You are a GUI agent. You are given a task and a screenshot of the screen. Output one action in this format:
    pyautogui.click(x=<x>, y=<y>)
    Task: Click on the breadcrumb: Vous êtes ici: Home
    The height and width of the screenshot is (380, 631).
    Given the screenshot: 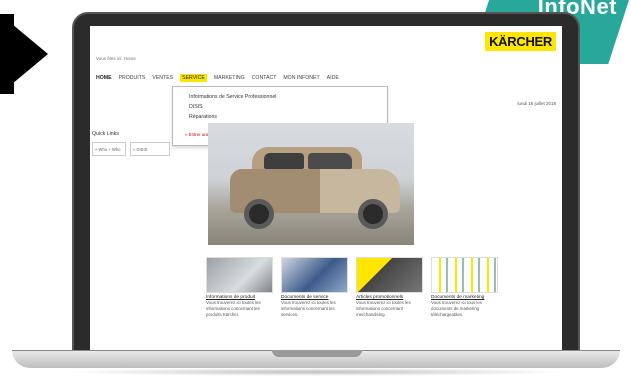 What is the action you would take?
    pyautogui.click(x=116, y=58)
    